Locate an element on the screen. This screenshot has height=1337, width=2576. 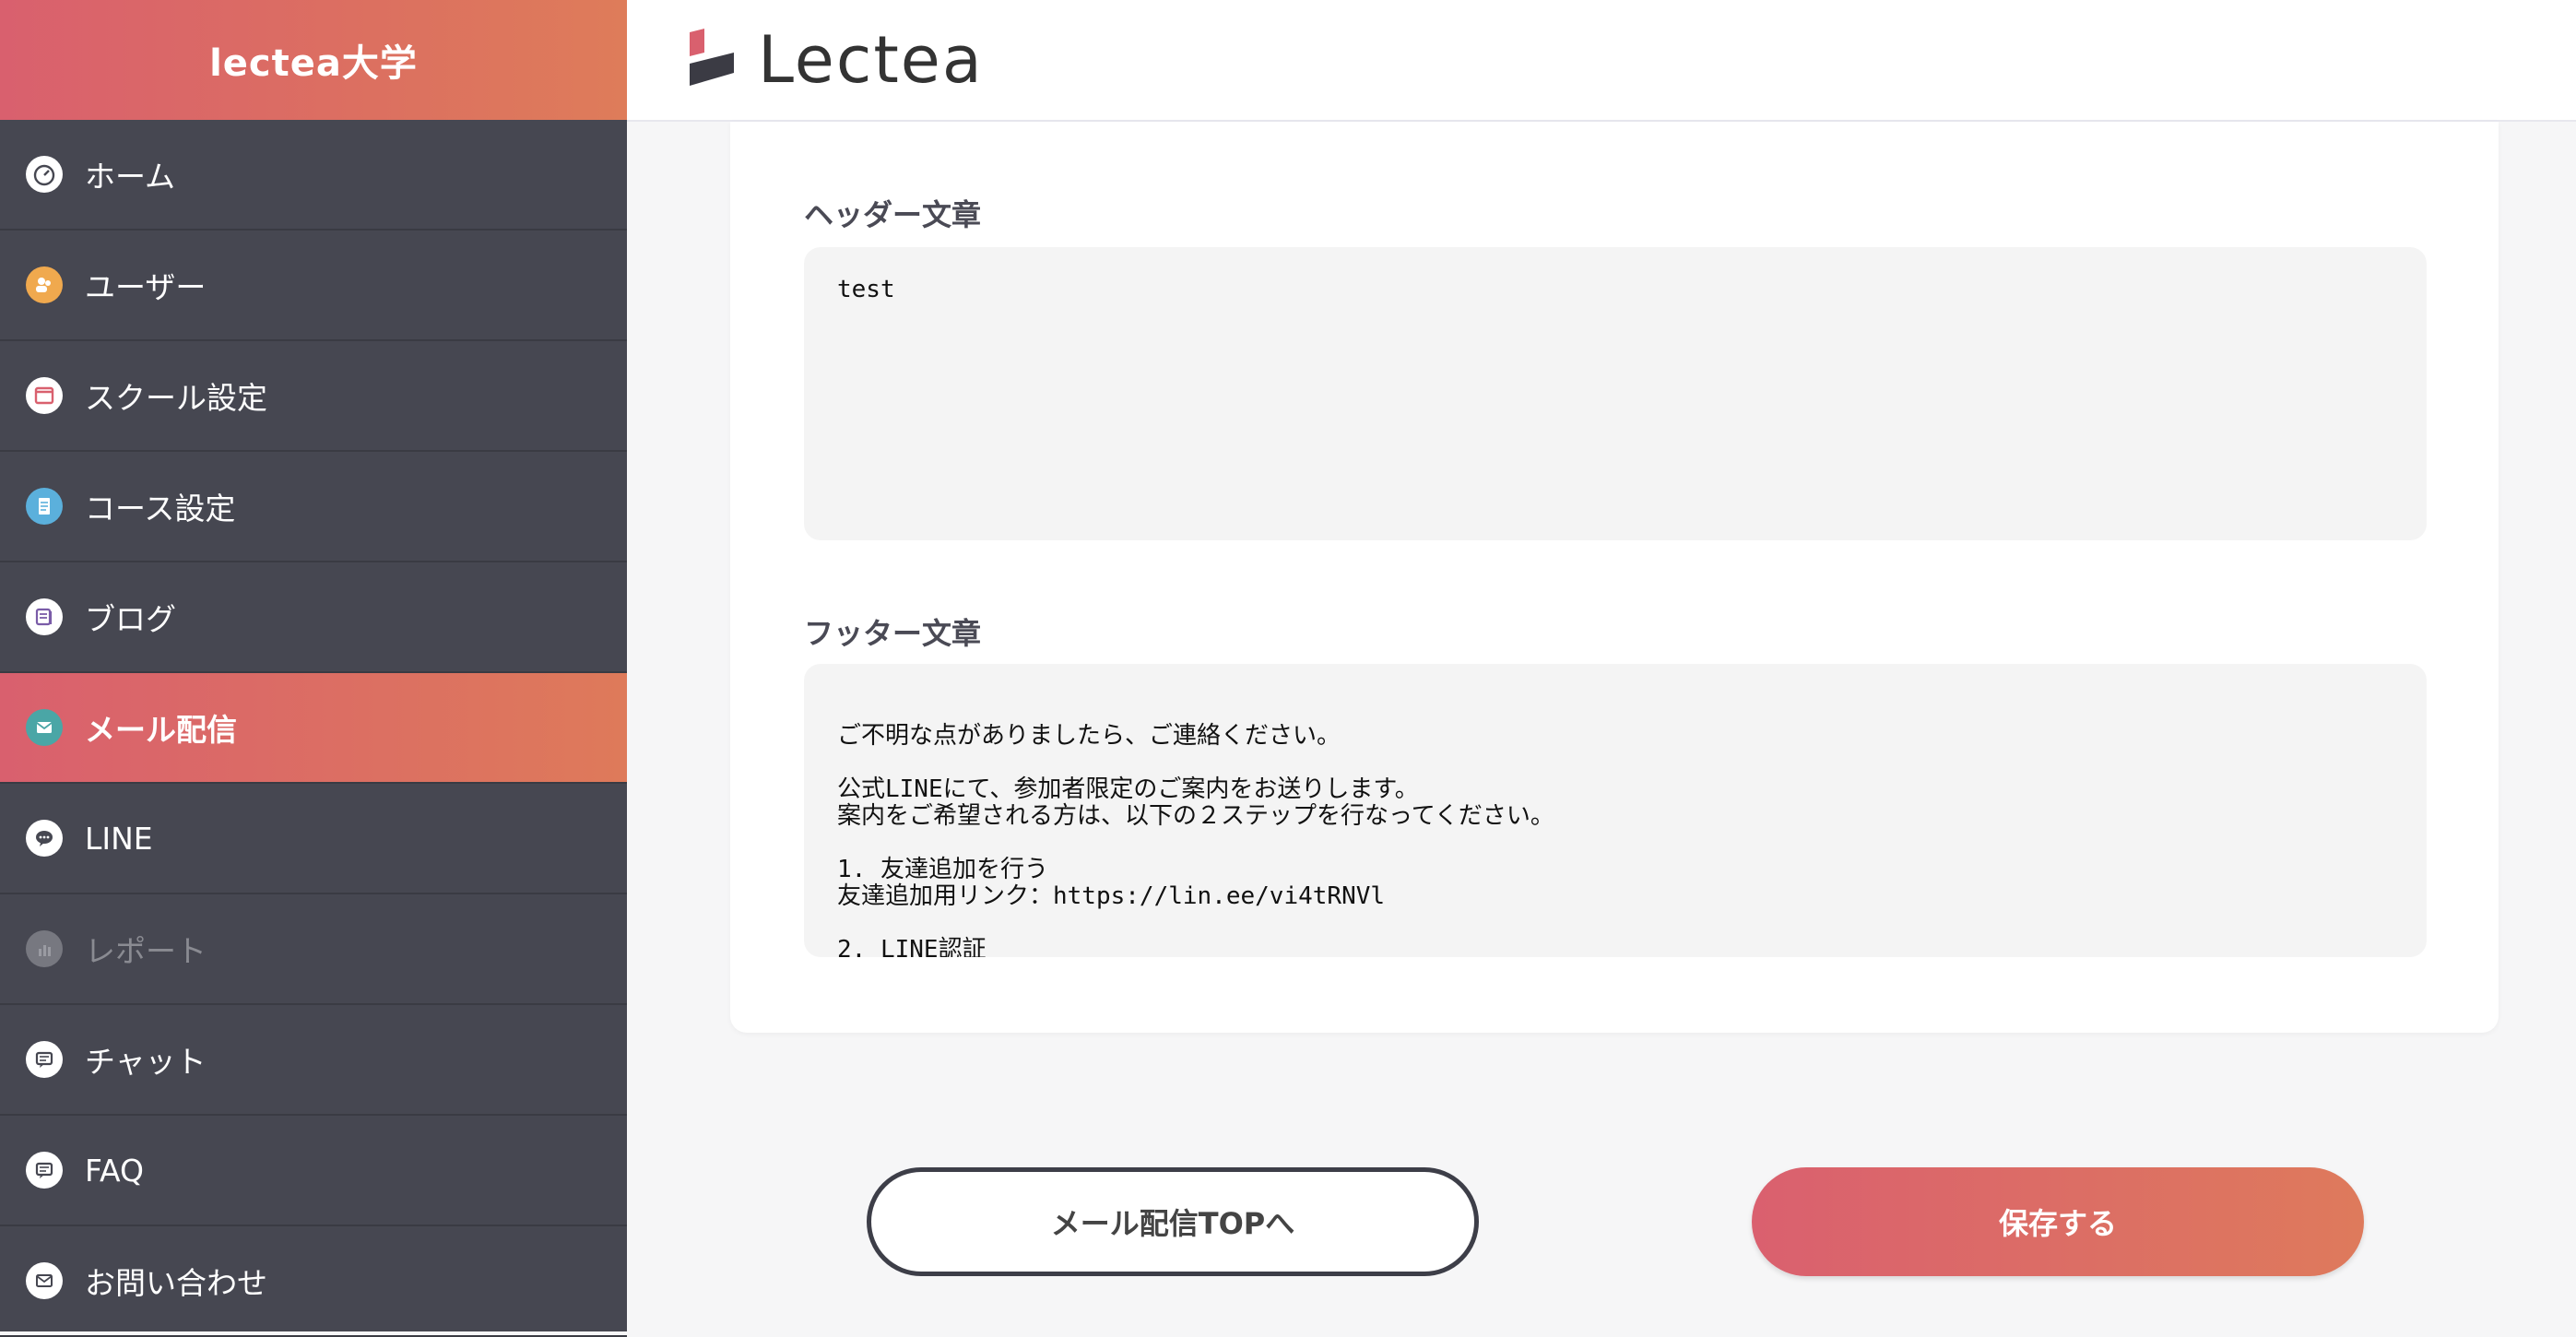
sidebar-item-school-settings: スクール設定 is located at coordinates (313, 396).